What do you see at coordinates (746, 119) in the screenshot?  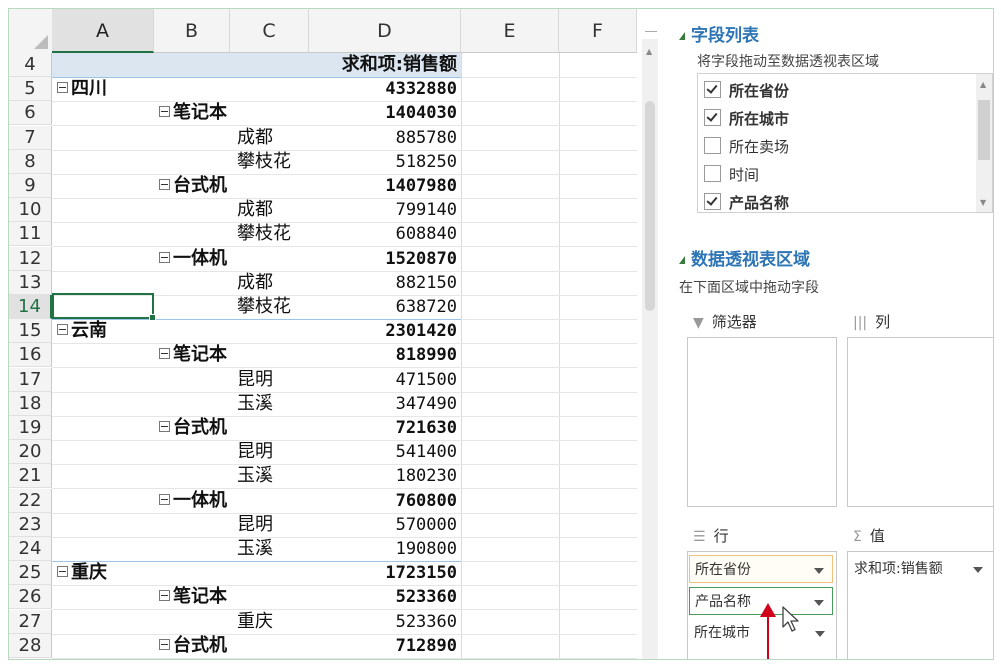 I see `field-item: 所在城市` at bounding box center [746, 119].